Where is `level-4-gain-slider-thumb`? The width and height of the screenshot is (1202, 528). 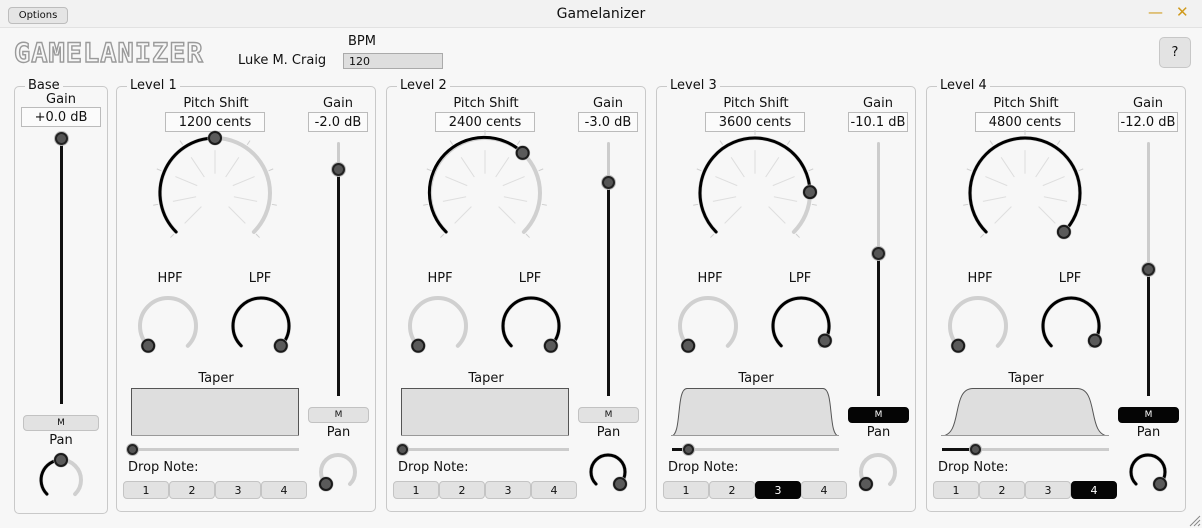 level-4-gain-slider-thumb is located at coordinates (1148, 269).